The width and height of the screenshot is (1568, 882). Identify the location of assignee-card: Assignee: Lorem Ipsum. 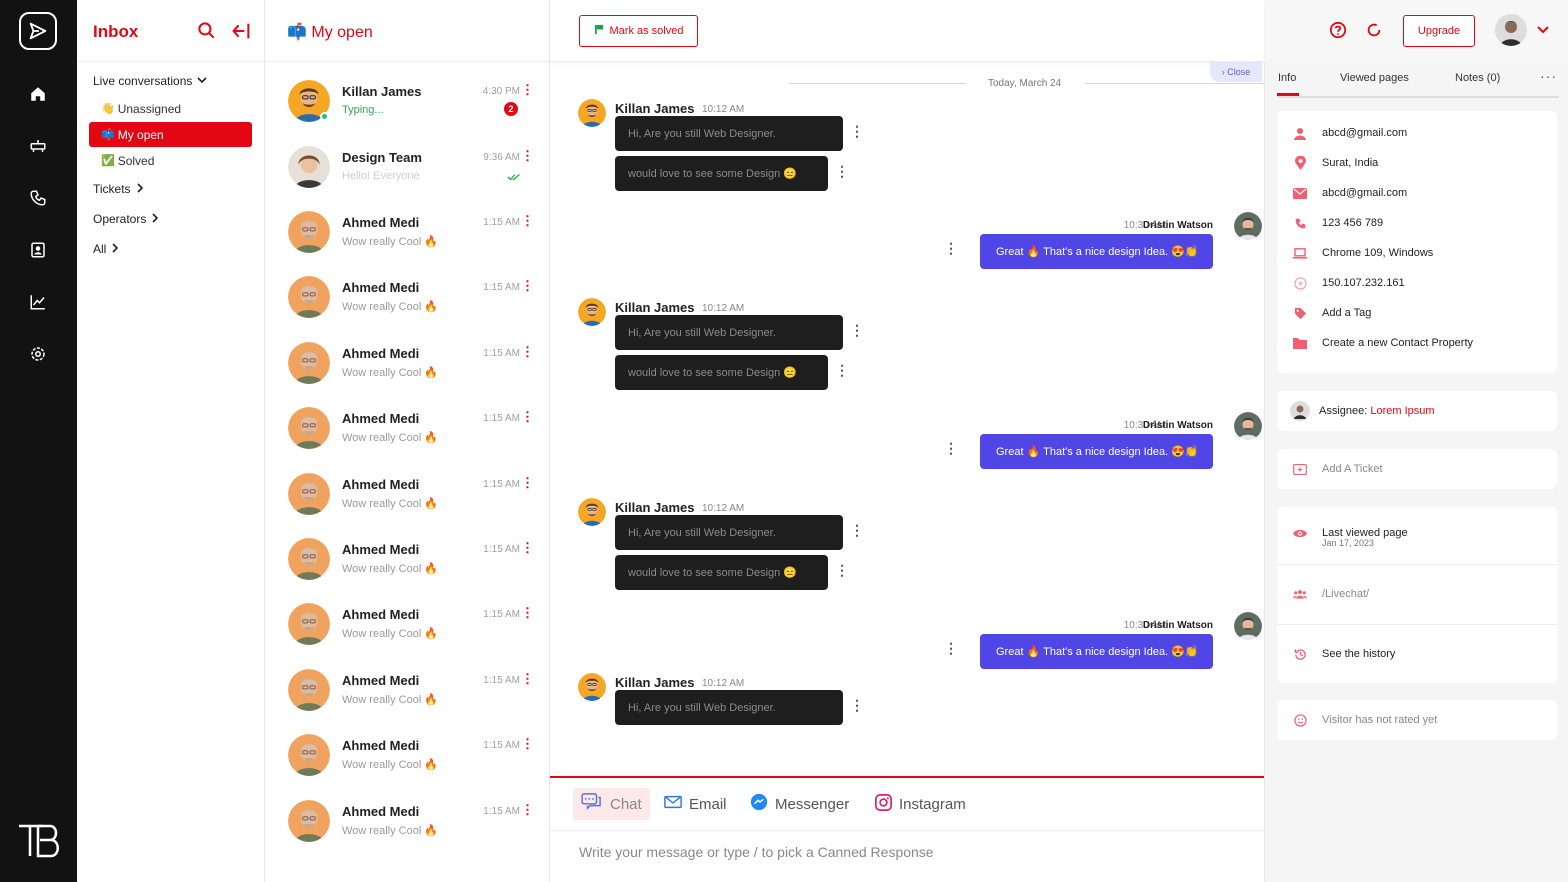
(1417, 411).